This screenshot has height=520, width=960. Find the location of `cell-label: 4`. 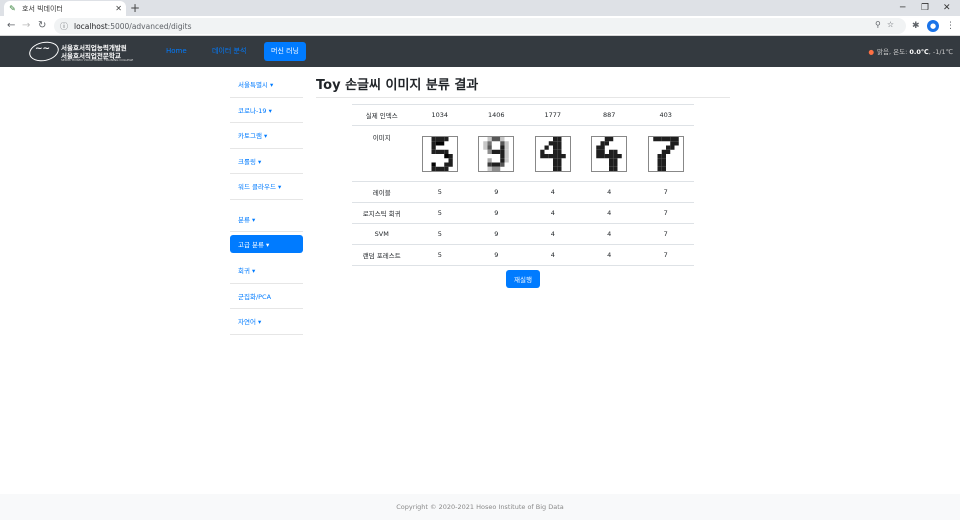

cell-label: 4 is located at coordinates (609, 192).